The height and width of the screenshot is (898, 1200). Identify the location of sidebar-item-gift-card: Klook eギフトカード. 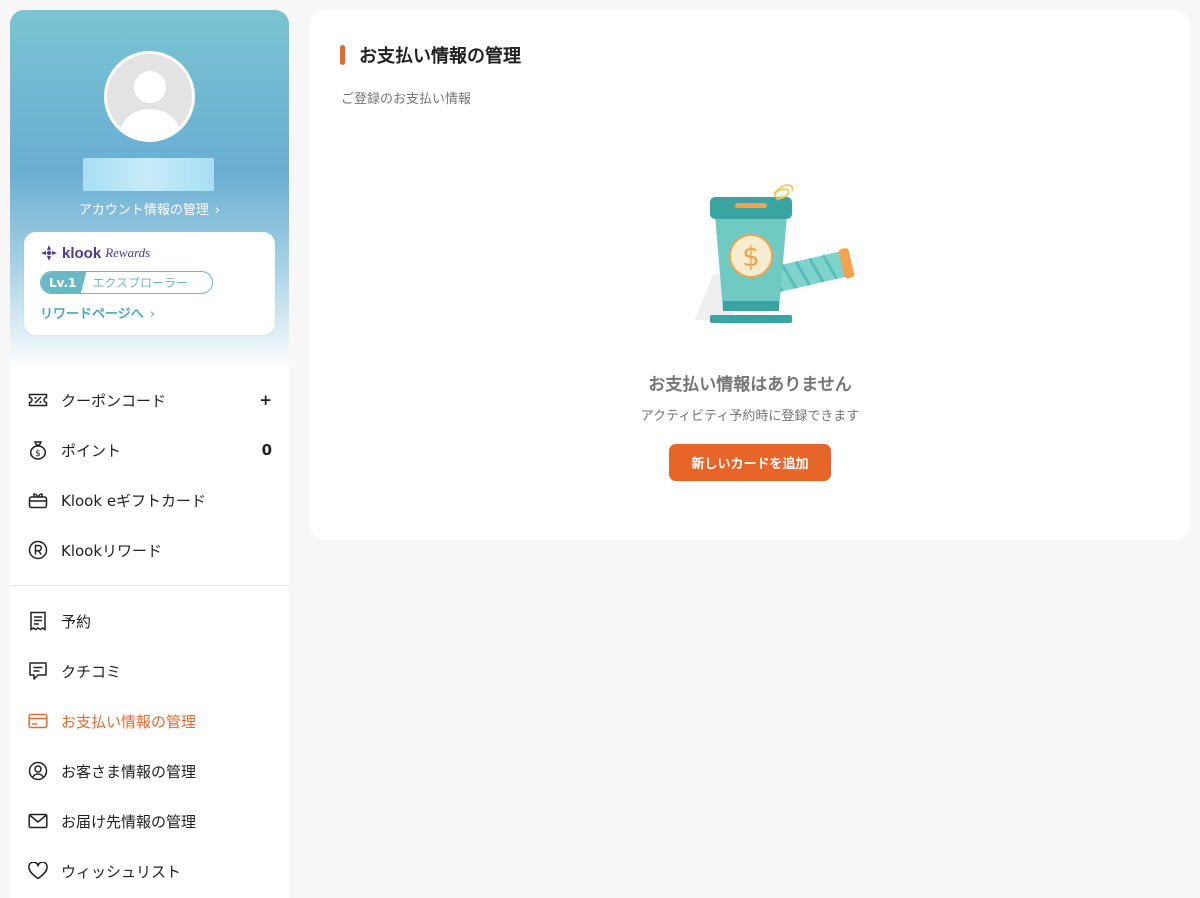
(149, 500).